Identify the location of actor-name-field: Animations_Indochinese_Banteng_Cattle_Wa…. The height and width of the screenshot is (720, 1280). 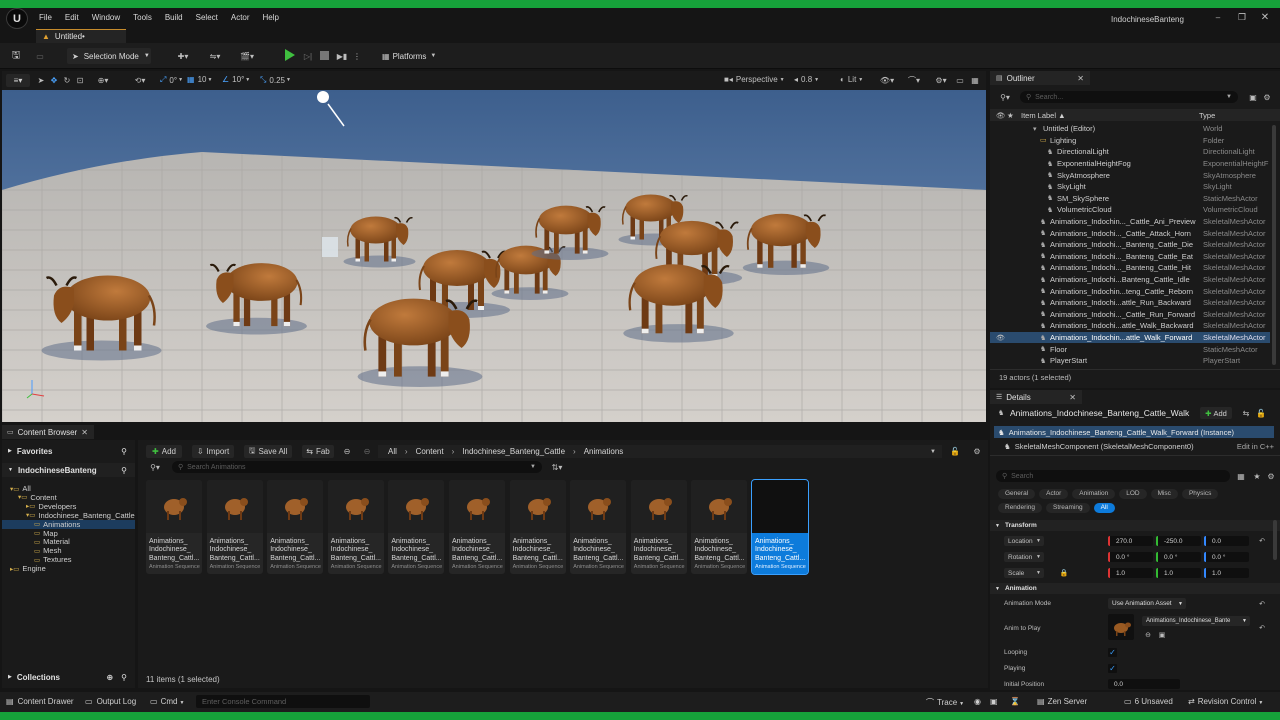
(1101, 413).